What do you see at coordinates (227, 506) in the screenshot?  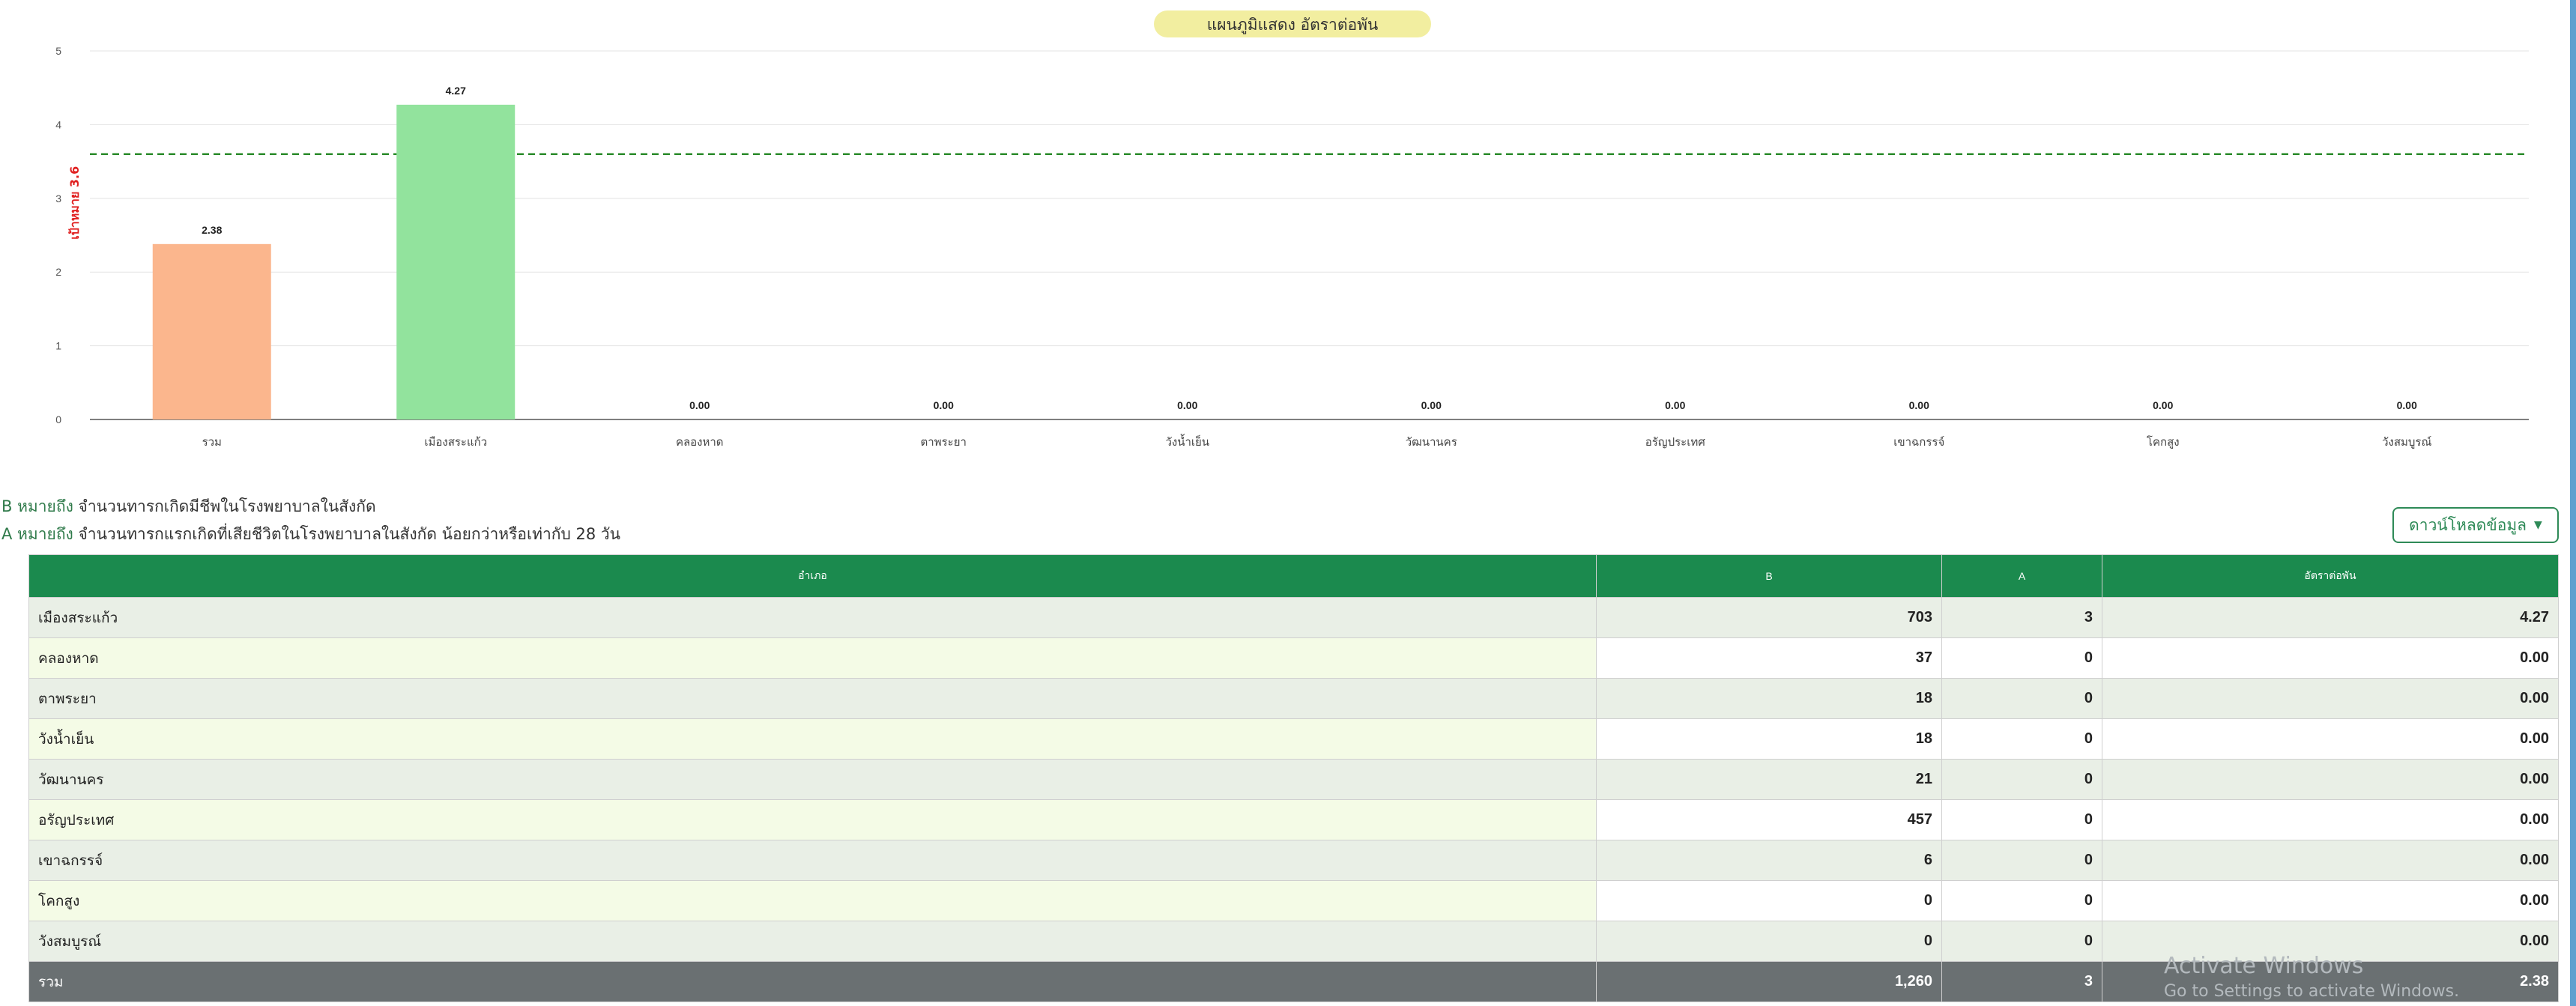 I see `note-b-text: จำนวนทารกเกิดมีชีพในโรงพยาบาลในสังกัด` at bounding box center [227, 506].